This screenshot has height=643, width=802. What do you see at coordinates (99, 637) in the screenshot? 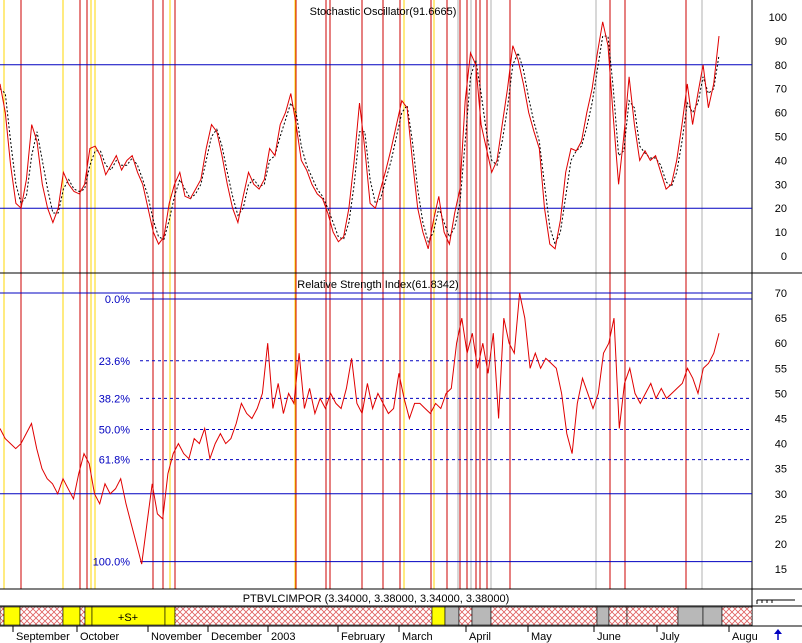
I see `month-label: October` at bounding box center [99, 637].